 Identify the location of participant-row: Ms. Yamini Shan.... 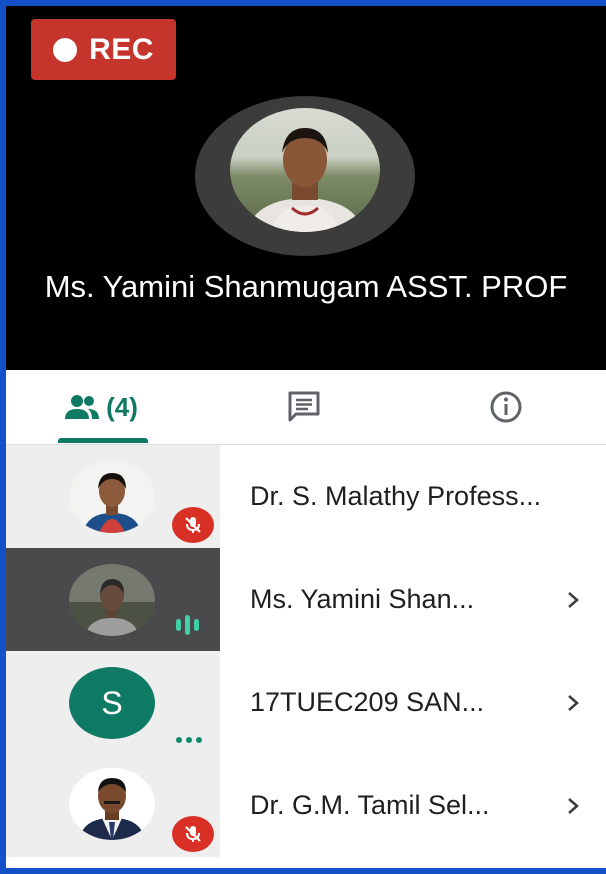
(306, 599).